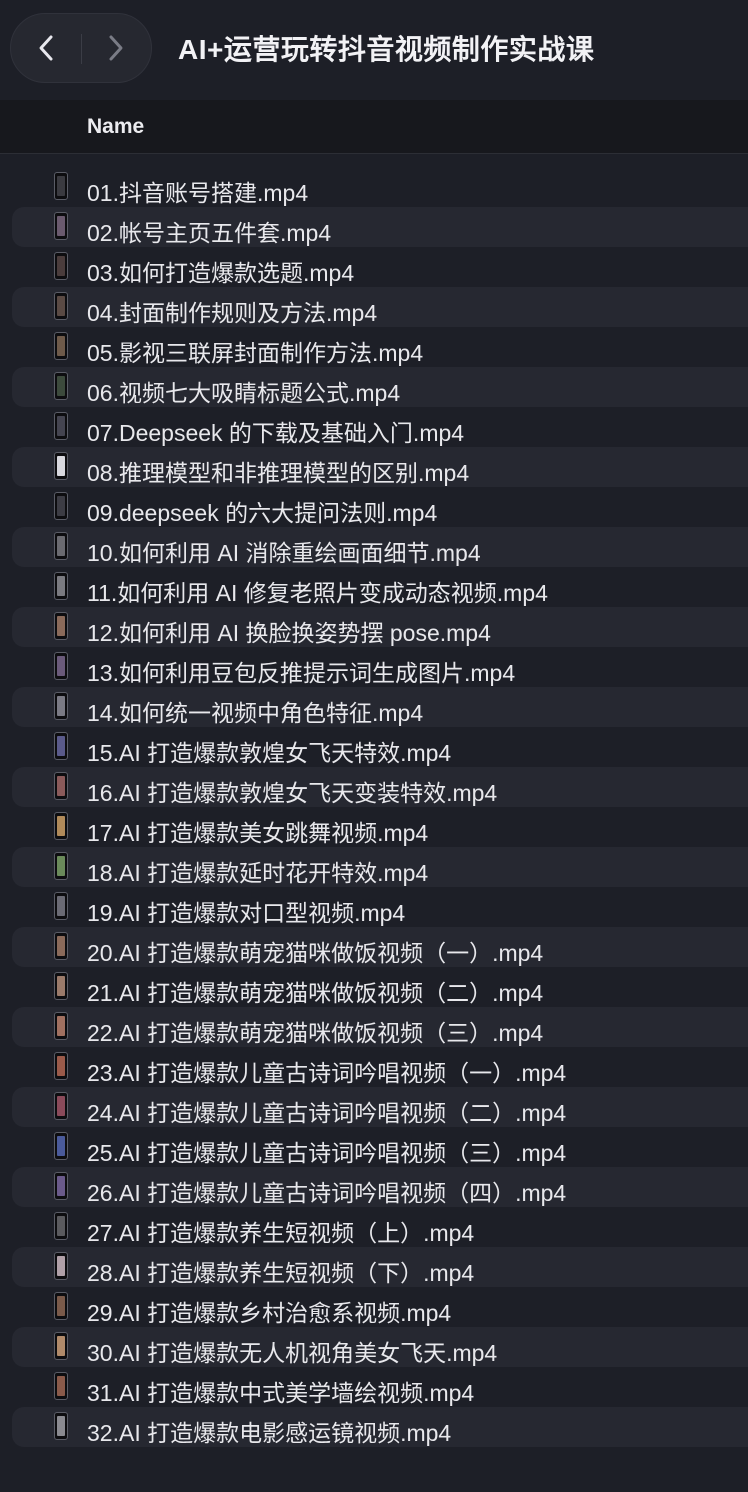 This screenshot has width=748, height=1492. Describe the element at coordinates (380, 707) in the screenshot. I see `file-row: 14.如何统一视频中角色特征.mp4` at that location.